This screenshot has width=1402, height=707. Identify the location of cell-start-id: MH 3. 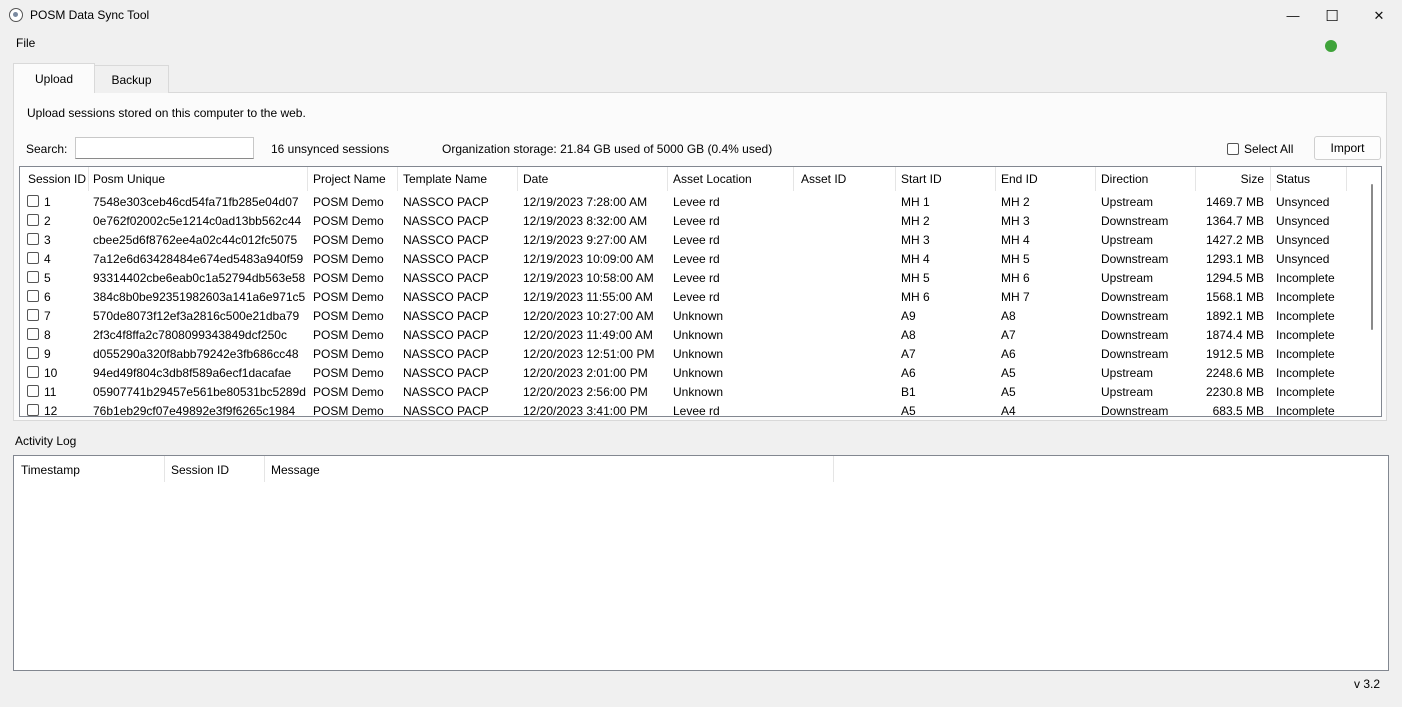
(915, 240).